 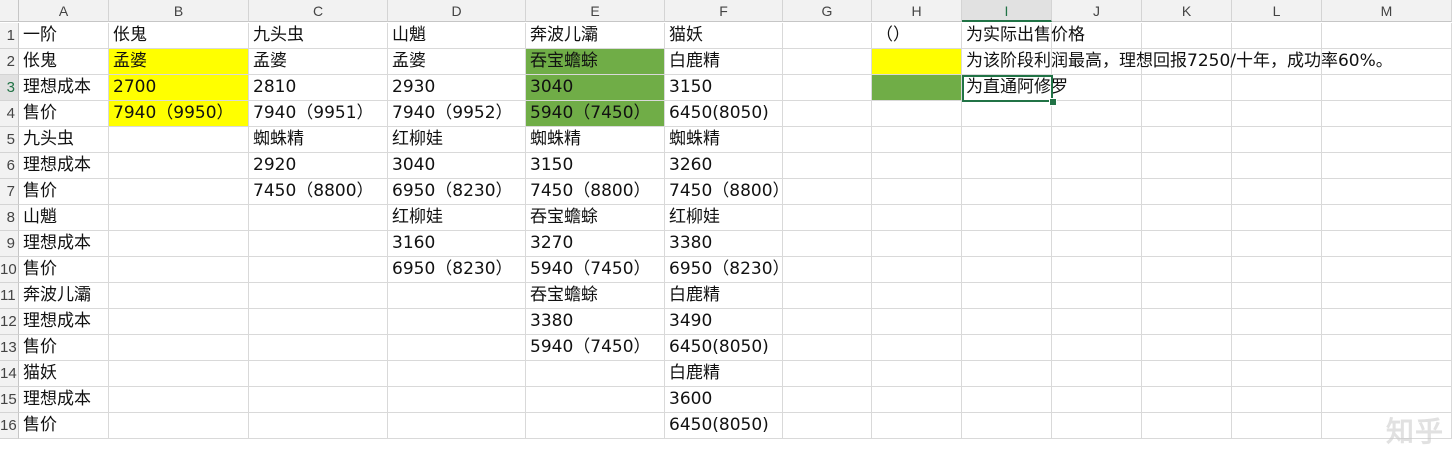 I want to click on cell-e1: 奔波儿灞, so click(x=595, y=36).